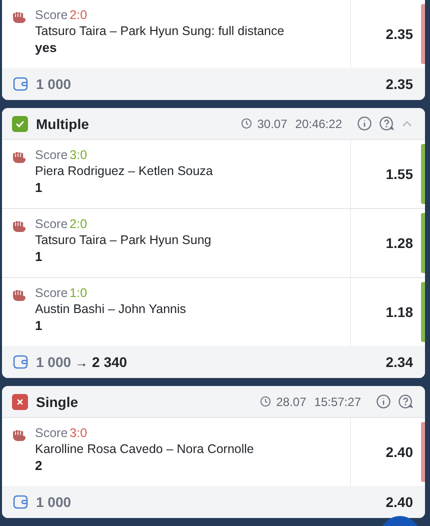 The image size is (430, 526). I want to click on event-name: Tatsuro Taira – Park Hyun Sung: full distance, so click(159, 31).